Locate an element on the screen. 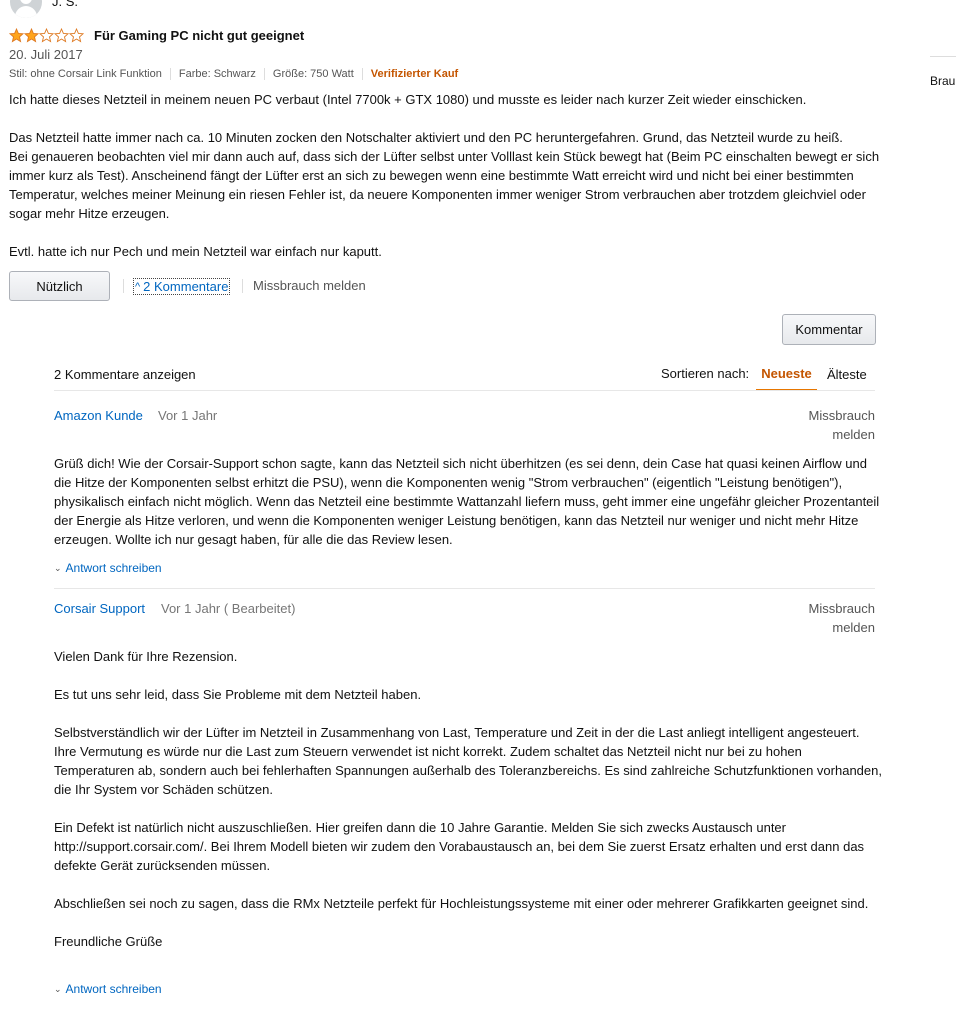  comment-time: Vor 1 Jahr ( Bearbeitet) is located at coordinates (228, 608).